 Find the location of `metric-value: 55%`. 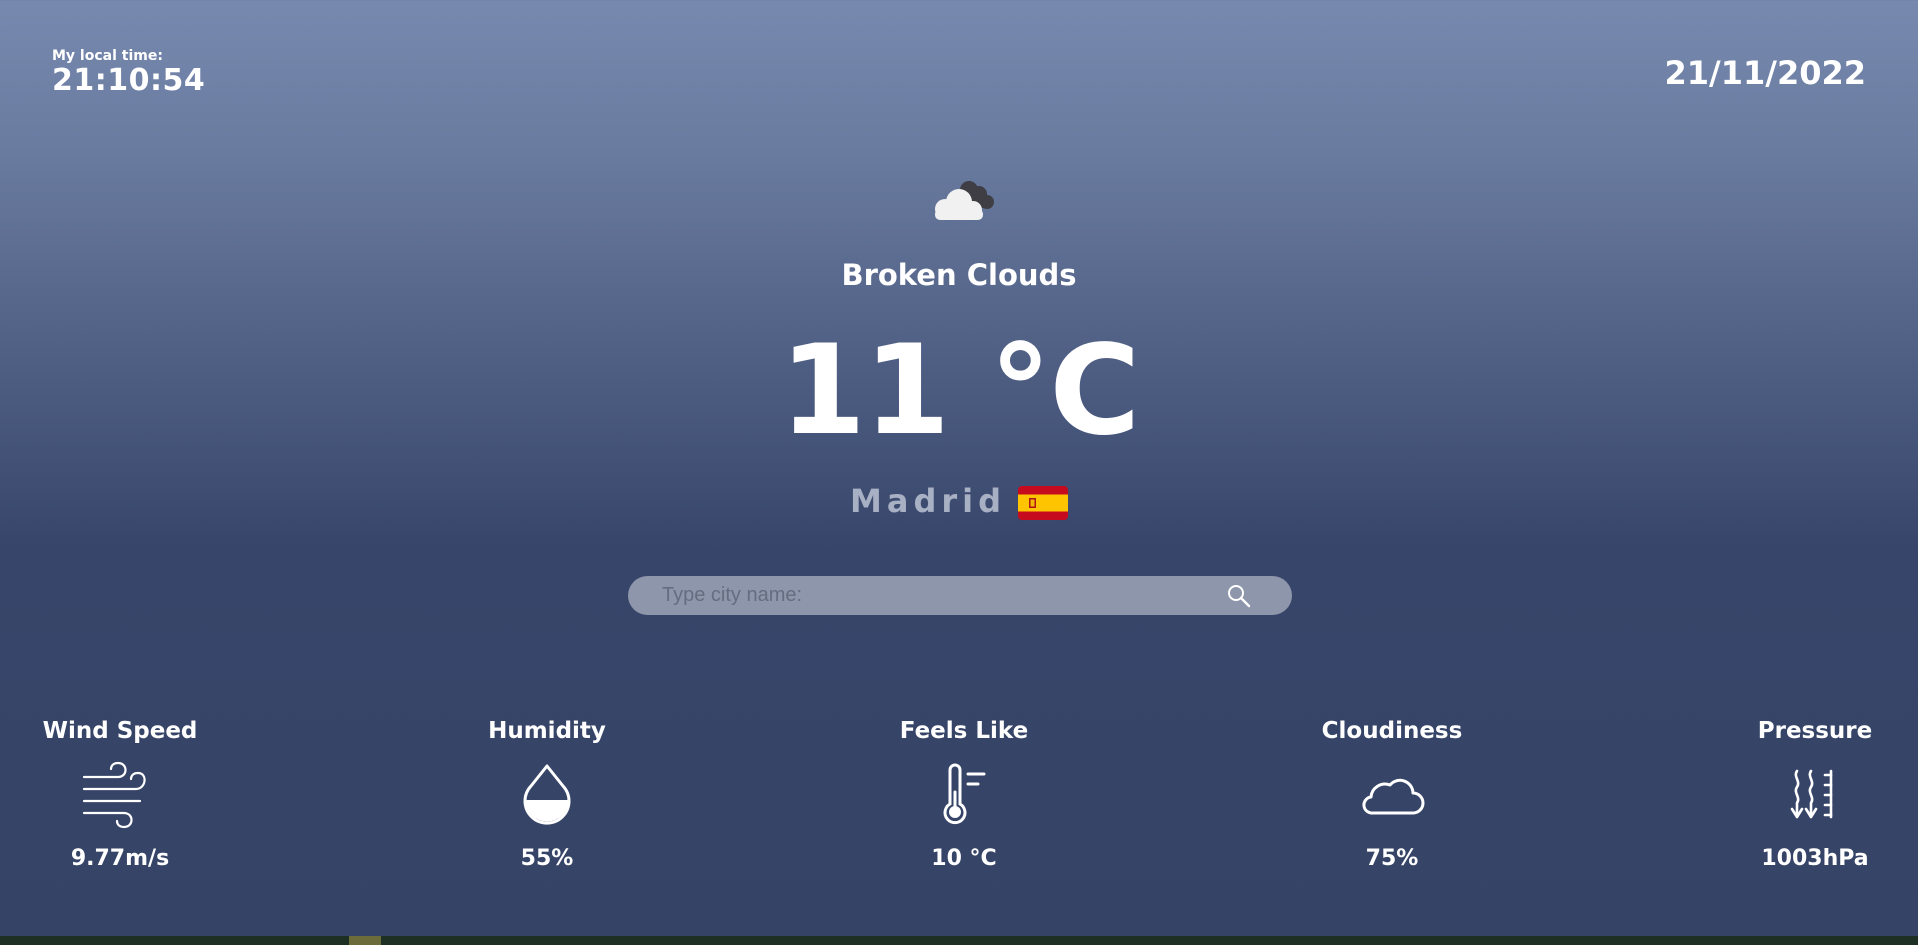

metric-value: 55% is located at coordinates (547, 858).